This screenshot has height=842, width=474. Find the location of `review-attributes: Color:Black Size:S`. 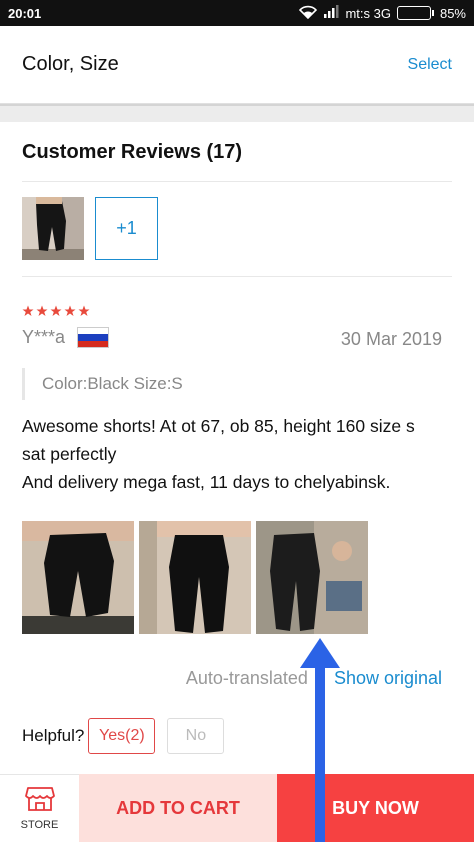

review-attributes: Color:Black Size:S is located at coordinates (102, 384).